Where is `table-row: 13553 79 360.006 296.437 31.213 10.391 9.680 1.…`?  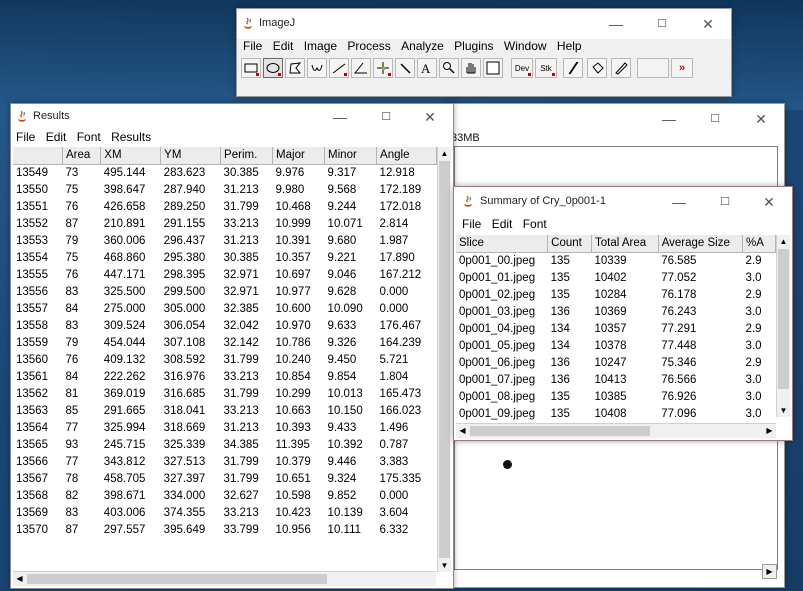
table-row: 13553 79 360.006 296.437 31.213 10.391 9.680 1.… is located at coordinates (225, 241).